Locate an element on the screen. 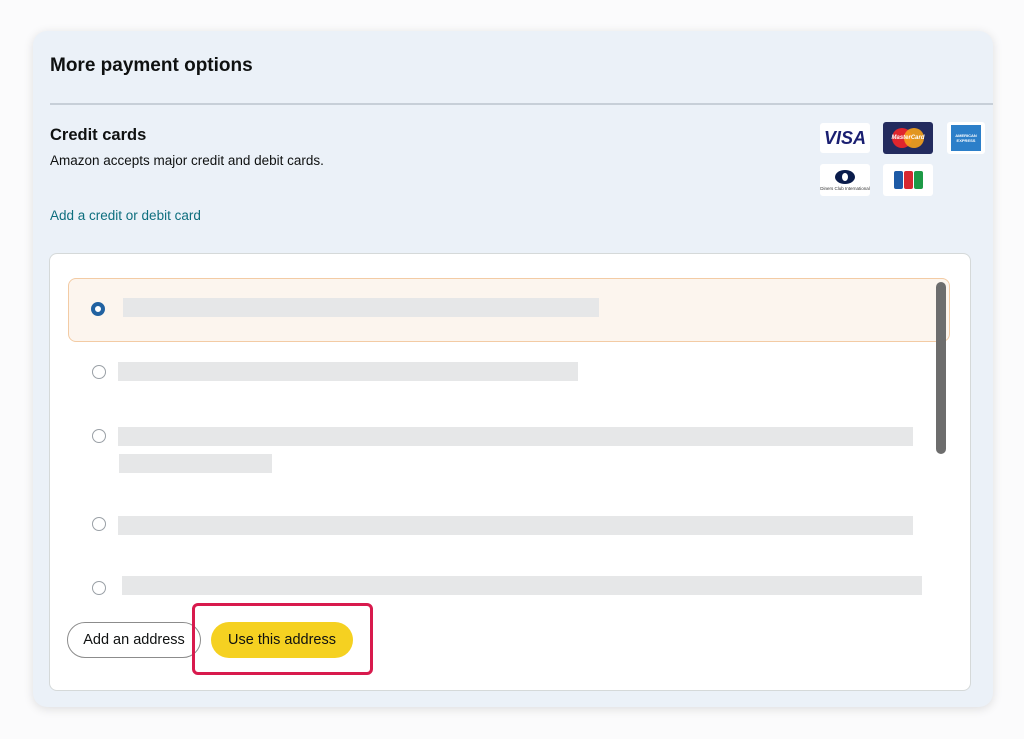 This screenshot has height=739, width=1024. amex-logo-text: AMERICAN EXPRESS is located at coordinates (966, 138).